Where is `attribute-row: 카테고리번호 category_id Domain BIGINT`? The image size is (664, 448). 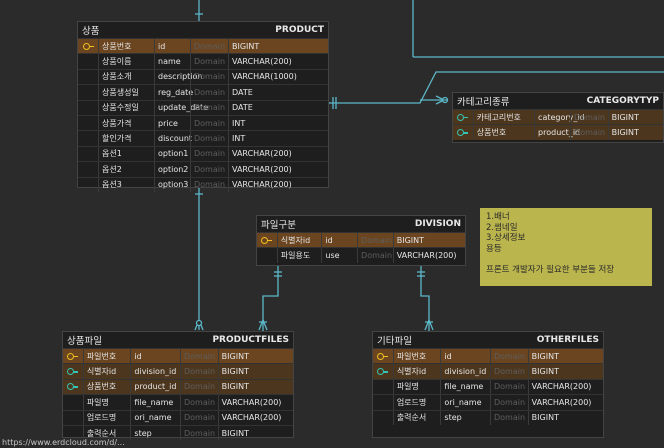 attribute-row: 카테고리번호 category_id Domain BIGINT is located at coordinates (558, 117).